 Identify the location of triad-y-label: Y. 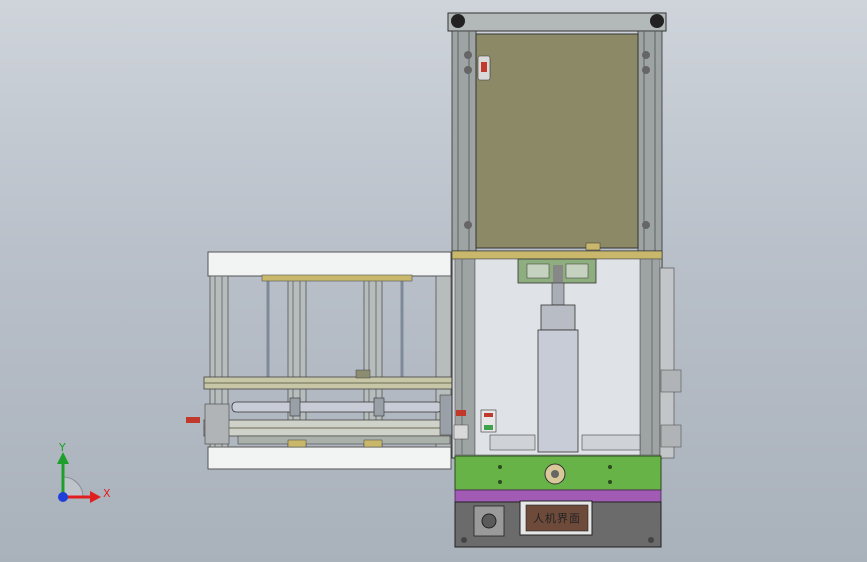
(62, 447).